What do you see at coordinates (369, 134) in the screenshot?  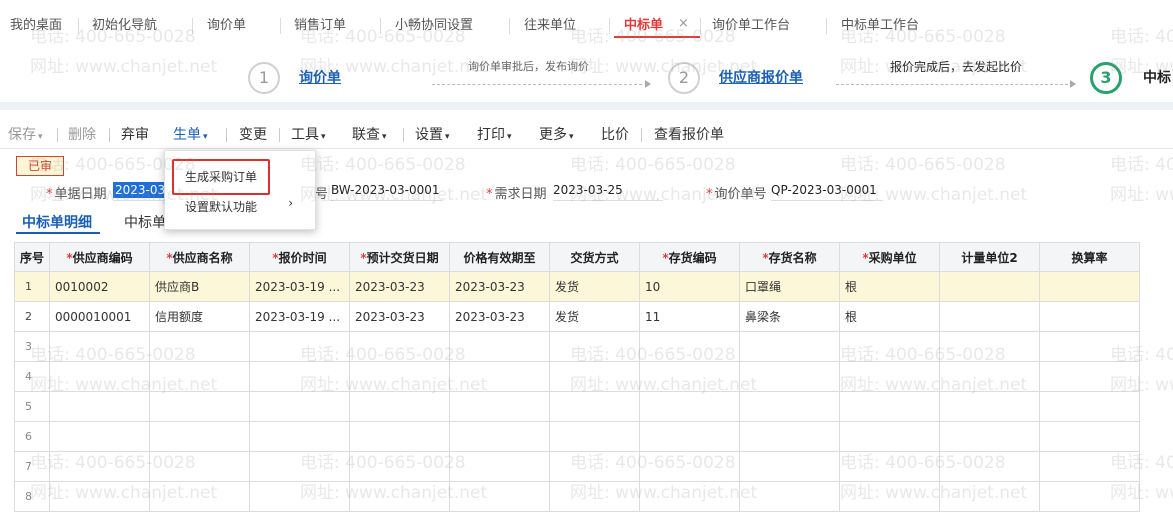 I see `query-button: 联查 ▾` at bounding box center [369, 134].